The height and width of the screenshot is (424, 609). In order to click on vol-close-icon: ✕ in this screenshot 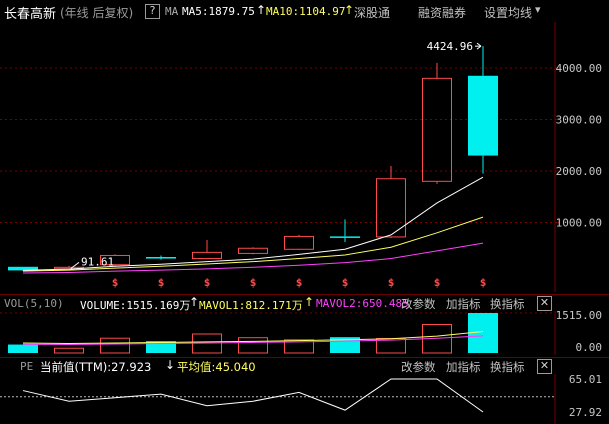, I will do `click(544, 303)`.